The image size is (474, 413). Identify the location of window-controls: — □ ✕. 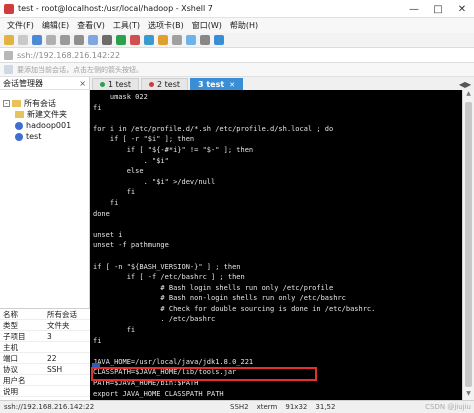
(438, 9).